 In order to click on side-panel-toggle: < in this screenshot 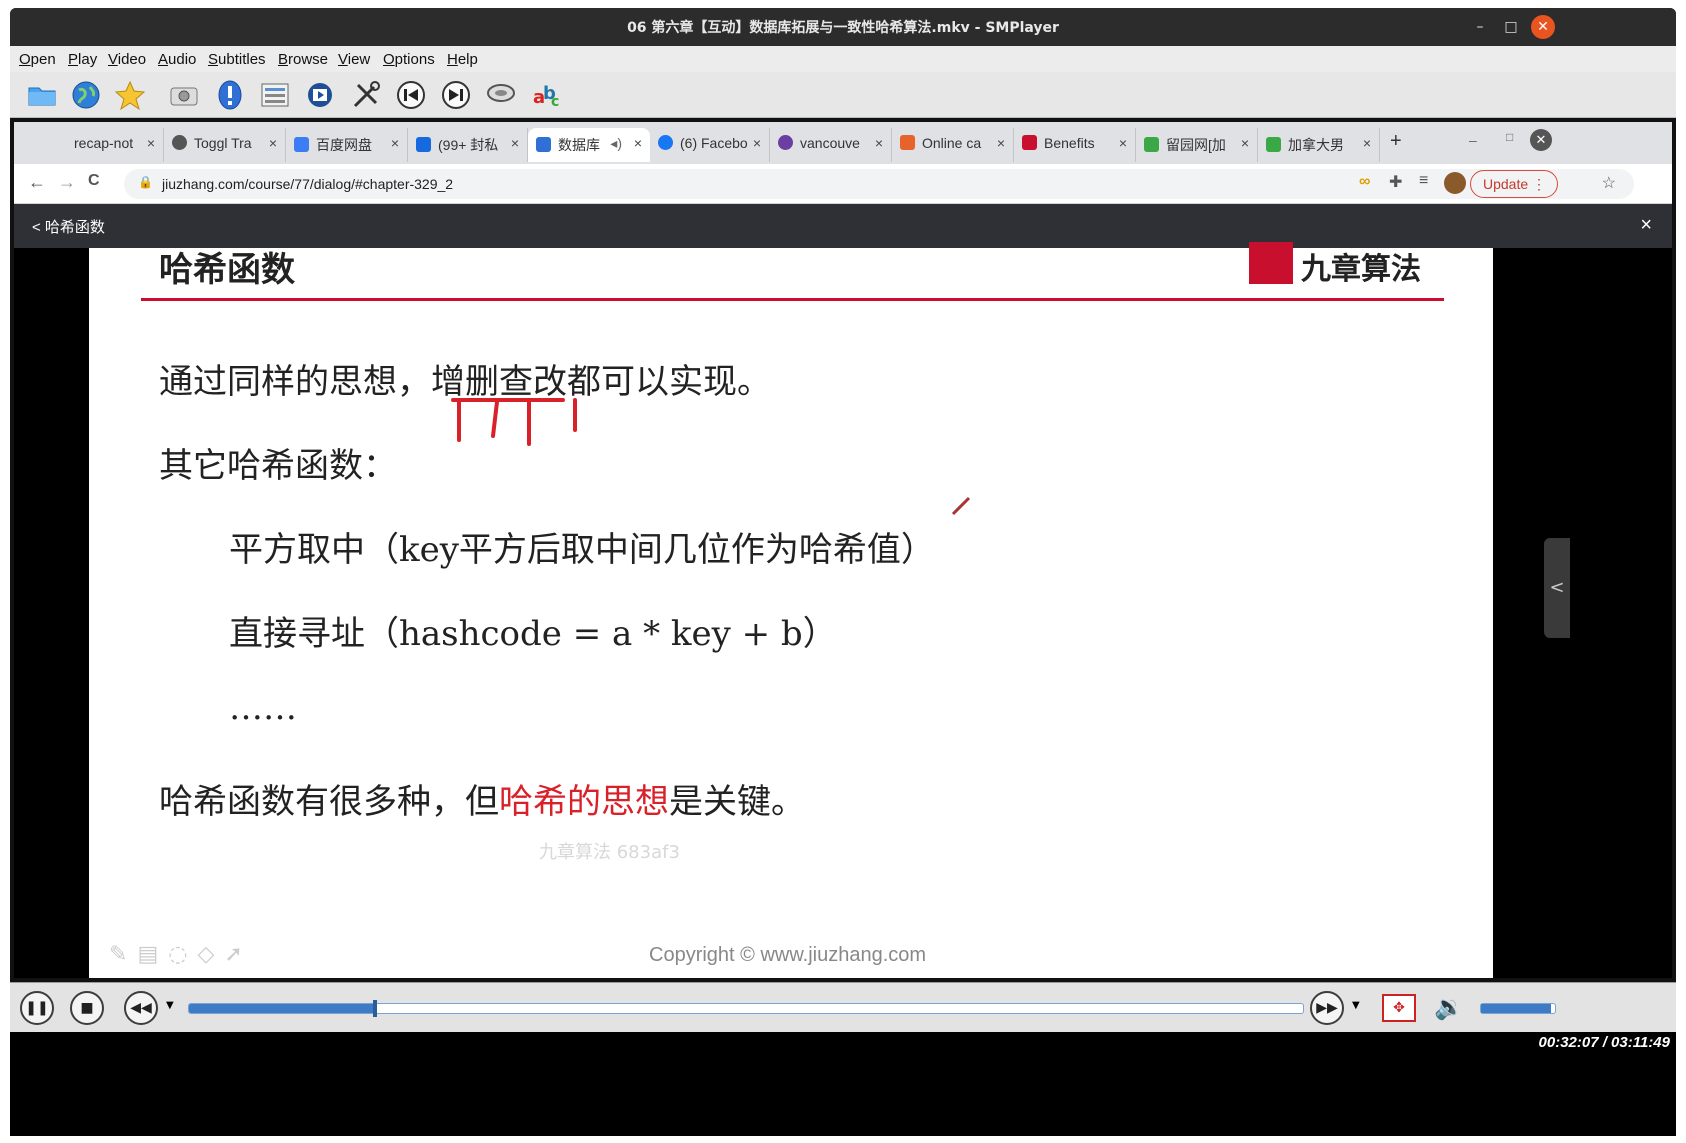, I will do `click(1557, 588)`.